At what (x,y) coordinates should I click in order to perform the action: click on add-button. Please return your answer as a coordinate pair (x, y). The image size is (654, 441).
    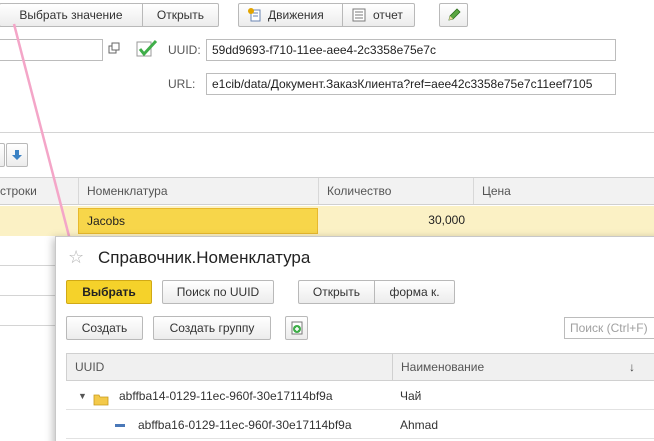
    Looking at the image, I should click on (296, 328).